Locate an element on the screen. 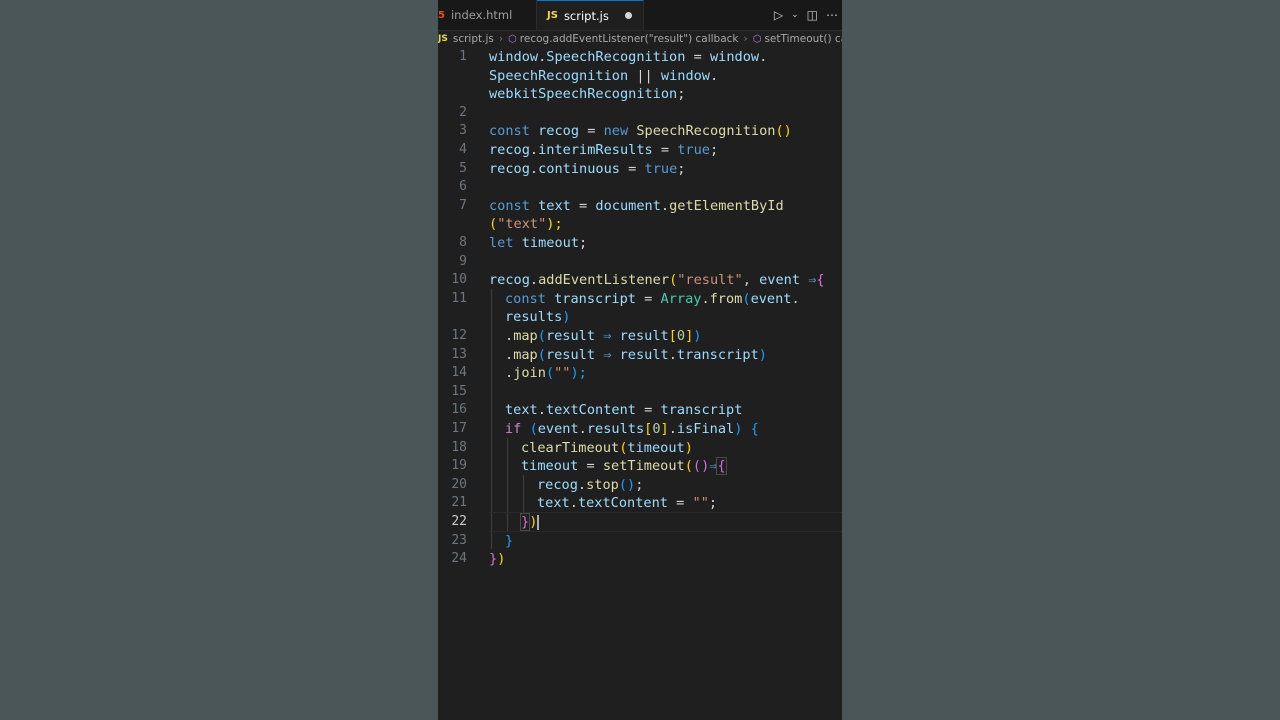  token: "result" is located at coordinates (710, 280).